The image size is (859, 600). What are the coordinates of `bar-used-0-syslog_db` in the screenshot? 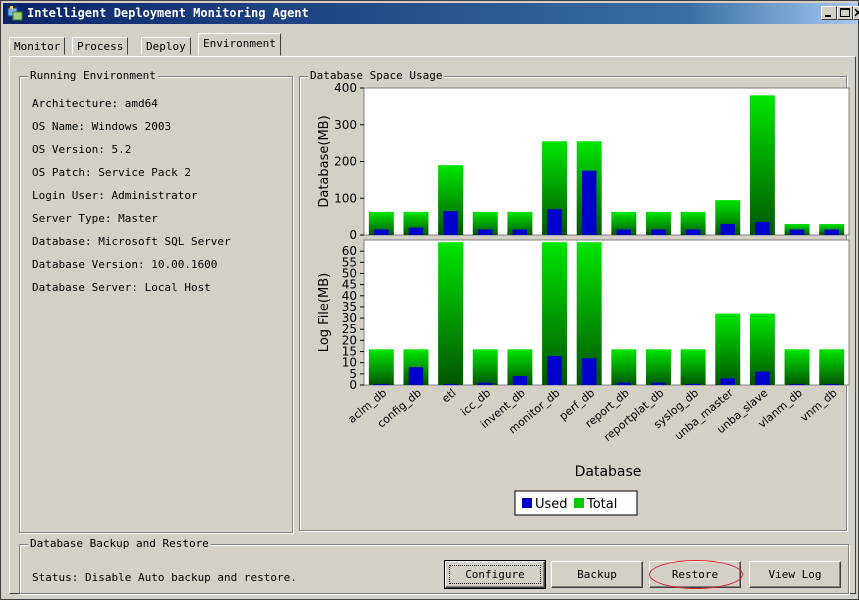 It's located at (693, 232).